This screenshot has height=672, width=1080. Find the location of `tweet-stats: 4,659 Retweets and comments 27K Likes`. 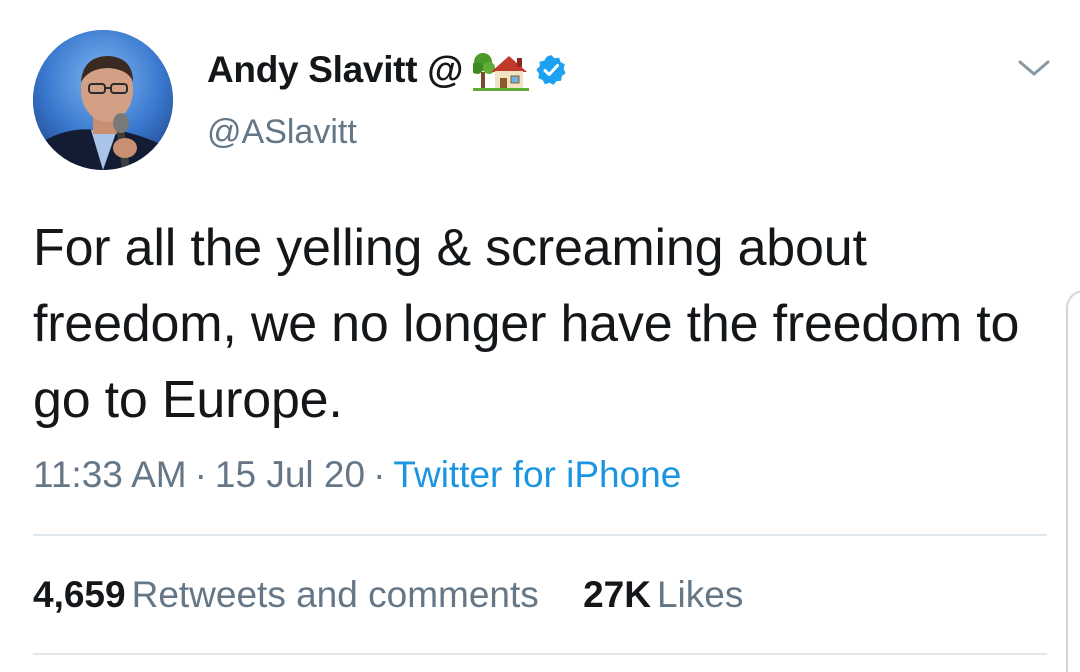

tweet-stats: 4,659 Retweets and comments 27K Likes is located at coordinates (388, 595).